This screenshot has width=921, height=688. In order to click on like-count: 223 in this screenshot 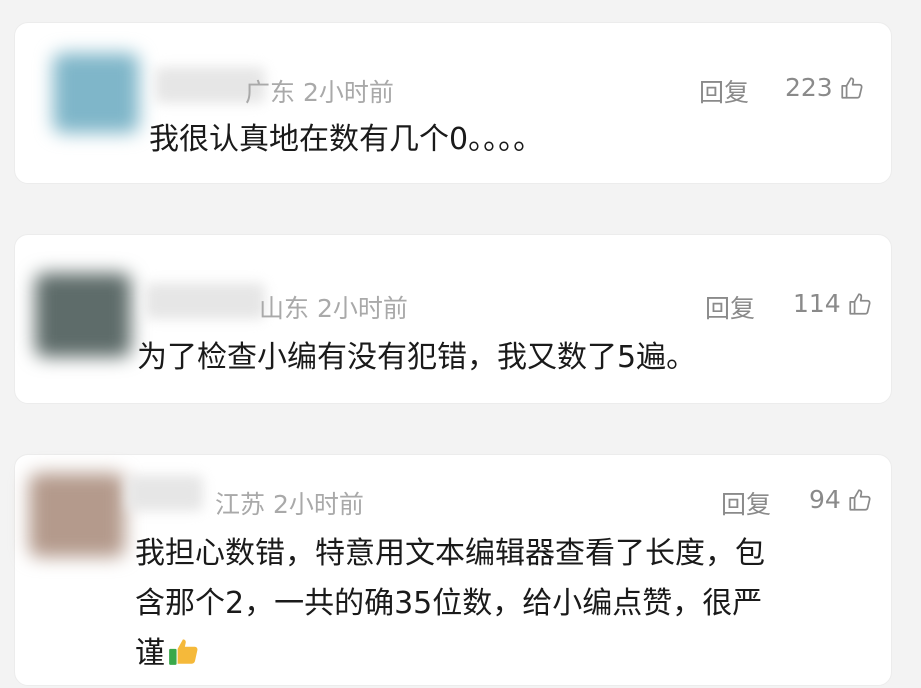, I will do `click(809, 87)`.